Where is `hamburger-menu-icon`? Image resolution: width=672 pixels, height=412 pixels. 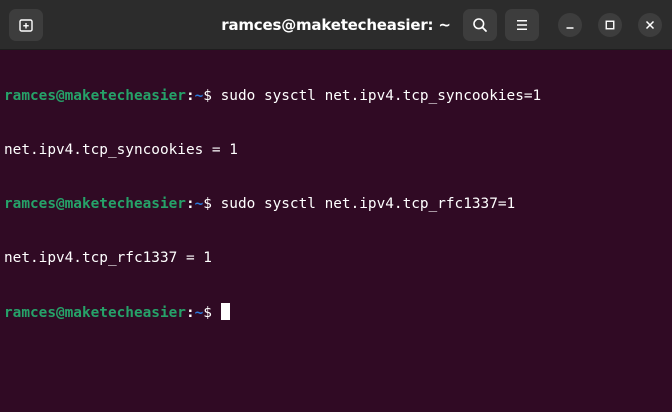
hamburger-menu-icon is located at coordinates (522, 25).